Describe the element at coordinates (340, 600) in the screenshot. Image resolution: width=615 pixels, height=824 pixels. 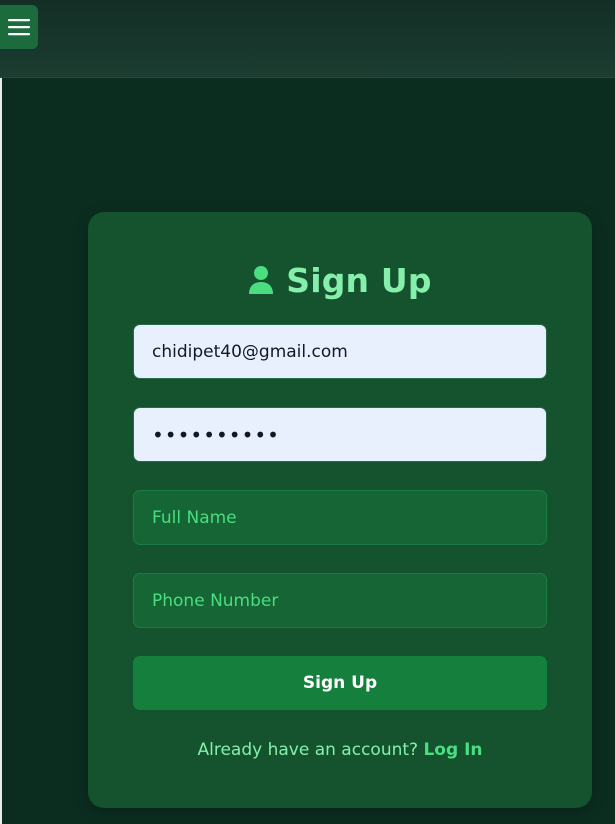
I see `phone-number-field` at that location.